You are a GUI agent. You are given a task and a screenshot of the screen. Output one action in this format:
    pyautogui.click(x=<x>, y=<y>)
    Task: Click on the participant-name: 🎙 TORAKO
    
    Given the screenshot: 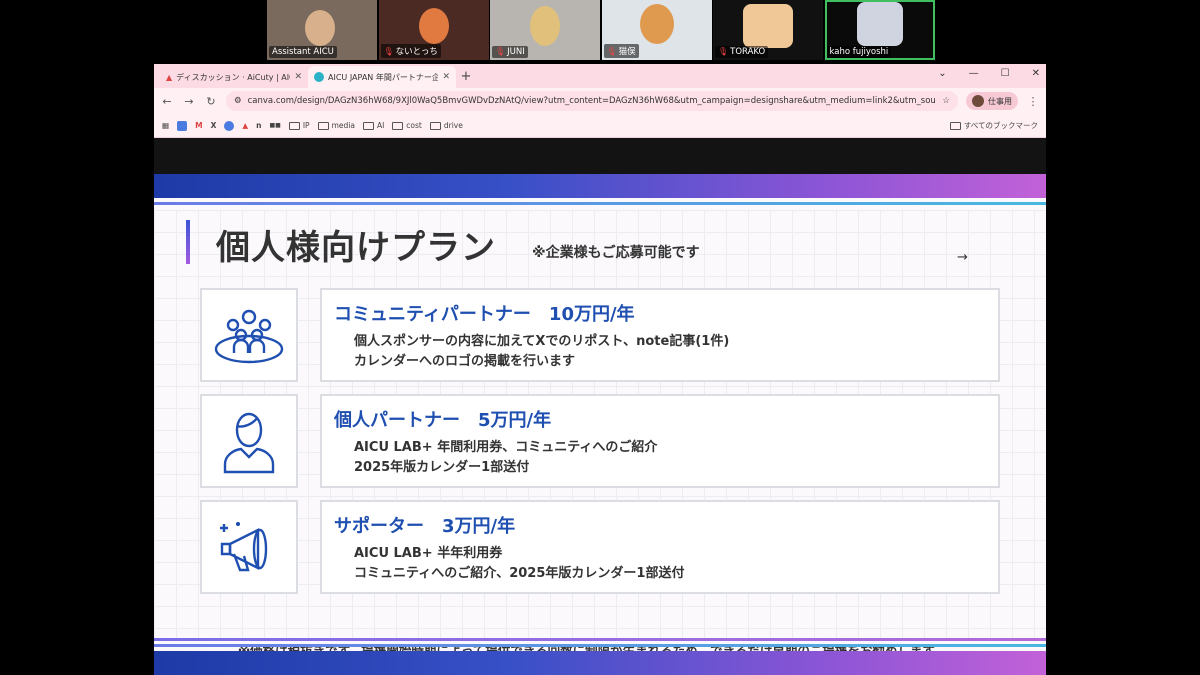 What is the action you would take?
    pyautogui.click(x=742, y=52)
    